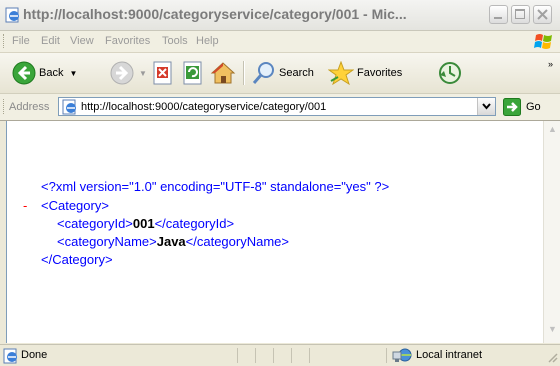  I want to click on favorites-button: Favorites, so click(365, 73).